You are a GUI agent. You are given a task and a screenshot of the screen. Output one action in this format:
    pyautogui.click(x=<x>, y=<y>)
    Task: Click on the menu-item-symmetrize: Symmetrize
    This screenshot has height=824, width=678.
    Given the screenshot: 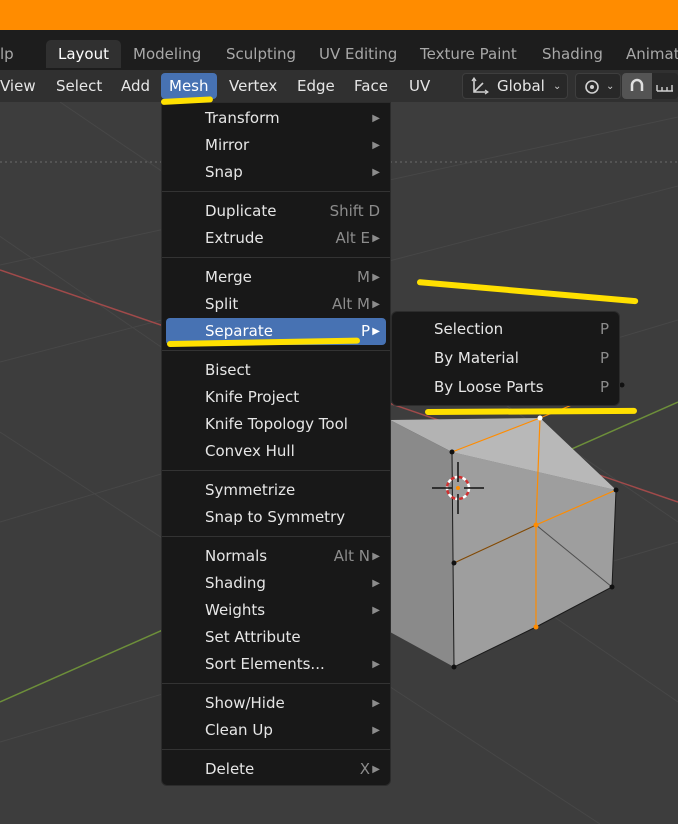 What is the action you would take?
    pyautogui.click(x=276, y=490)
    